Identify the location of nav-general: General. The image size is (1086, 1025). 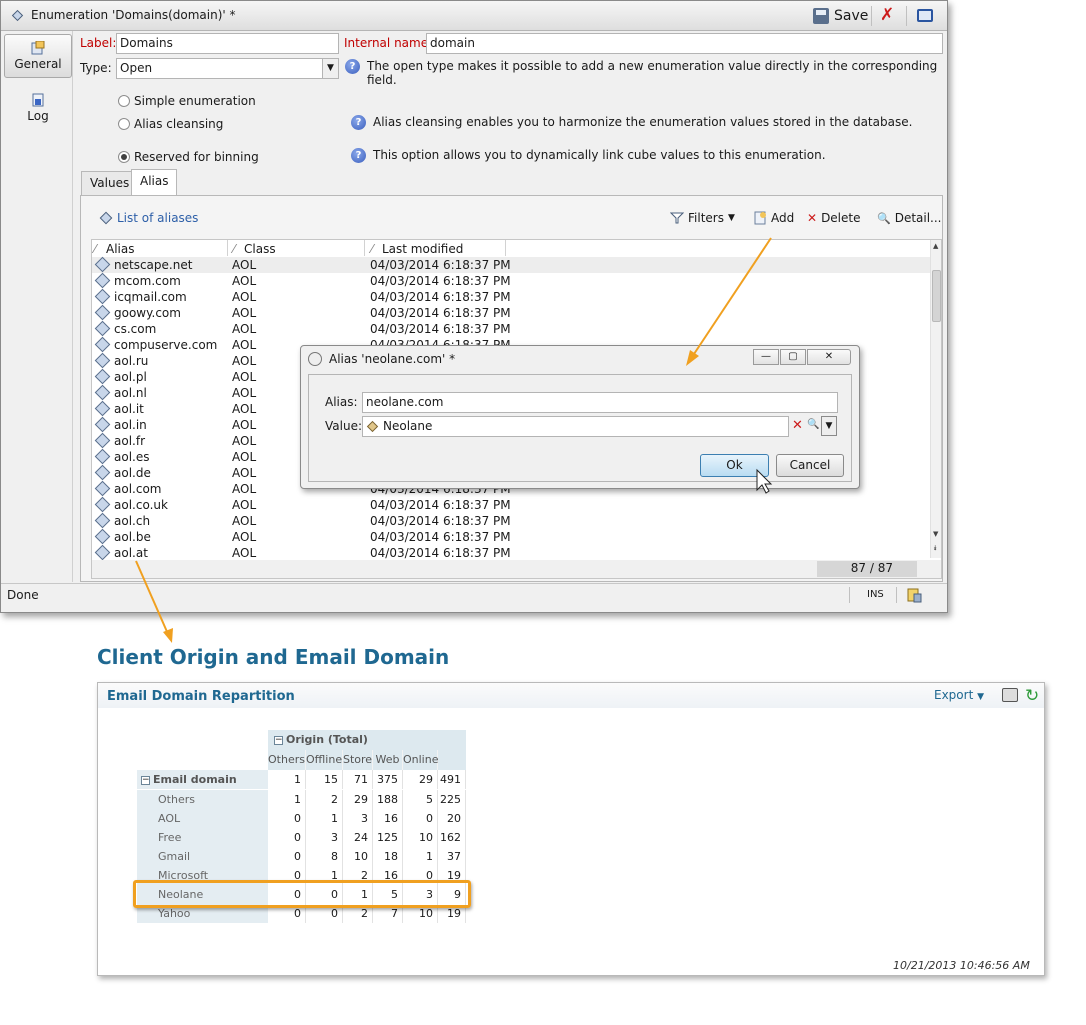
(38, 56).